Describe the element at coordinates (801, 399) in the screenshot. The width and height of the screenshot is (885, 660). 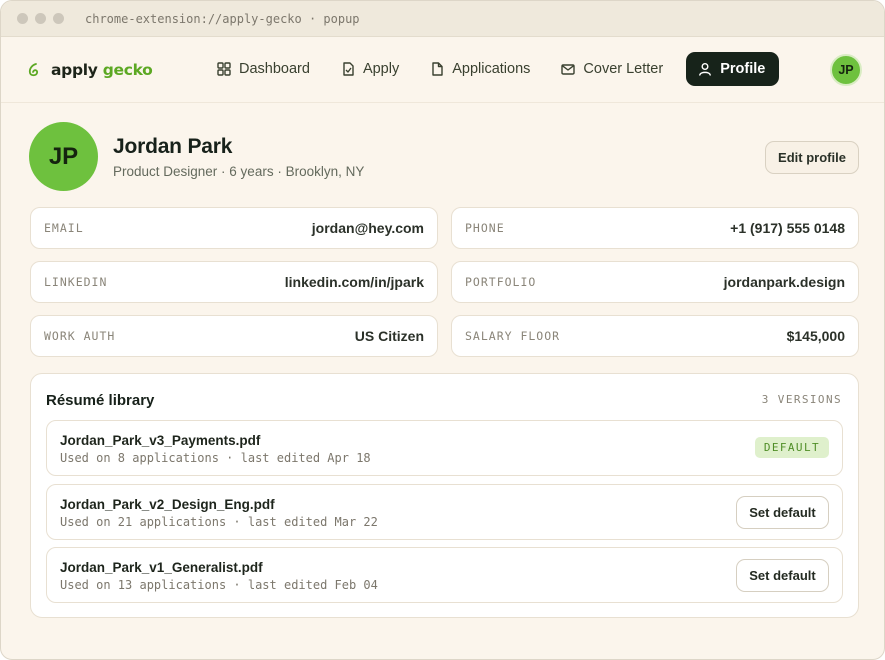
I see `resume-version-count: 3 VERSIONS` at that location.